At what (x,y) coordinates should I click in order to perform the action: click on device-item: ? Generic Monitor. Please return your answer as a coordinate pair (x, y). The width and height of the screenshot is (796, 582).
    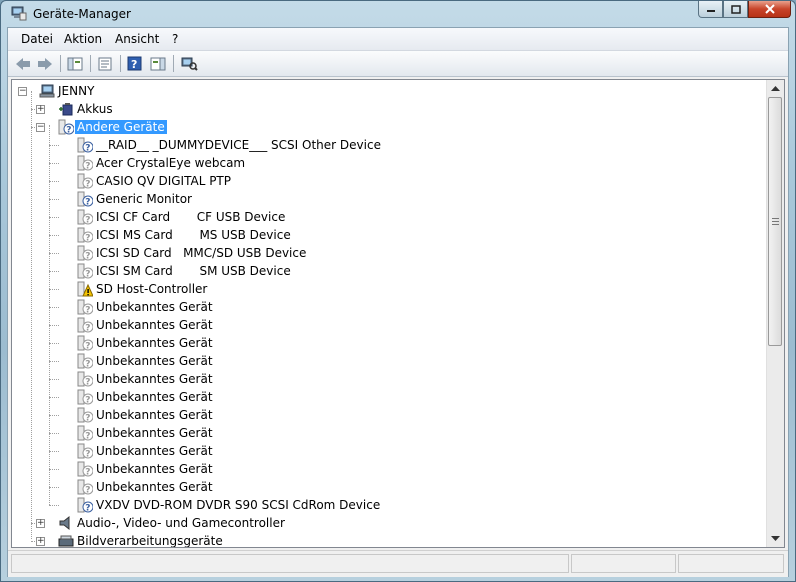
    Looking at the image, I should click on (382, 199).